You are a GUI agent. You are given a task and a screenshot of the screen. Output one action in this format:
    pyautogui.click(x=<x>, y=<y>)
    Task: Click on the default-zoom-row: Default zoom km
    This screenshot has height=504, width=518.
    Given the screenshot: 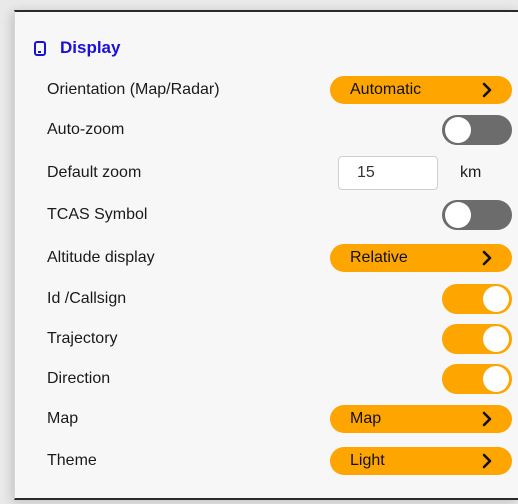 What is the action you would take?
    pyautogui.click(x=266, y=173)
    